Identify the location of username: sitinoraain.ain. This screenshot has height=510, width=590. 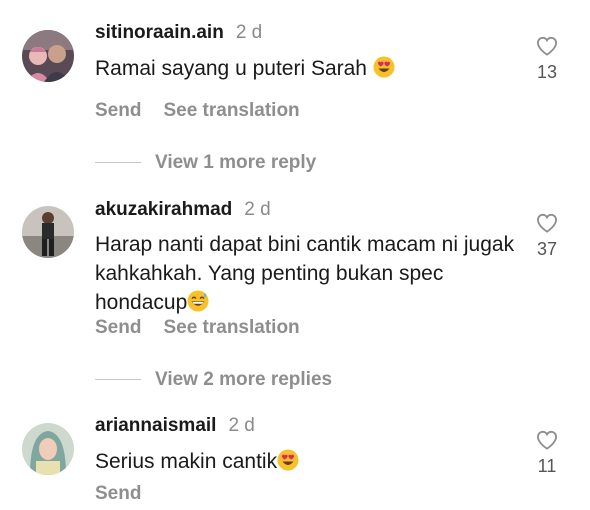
(159, 32).